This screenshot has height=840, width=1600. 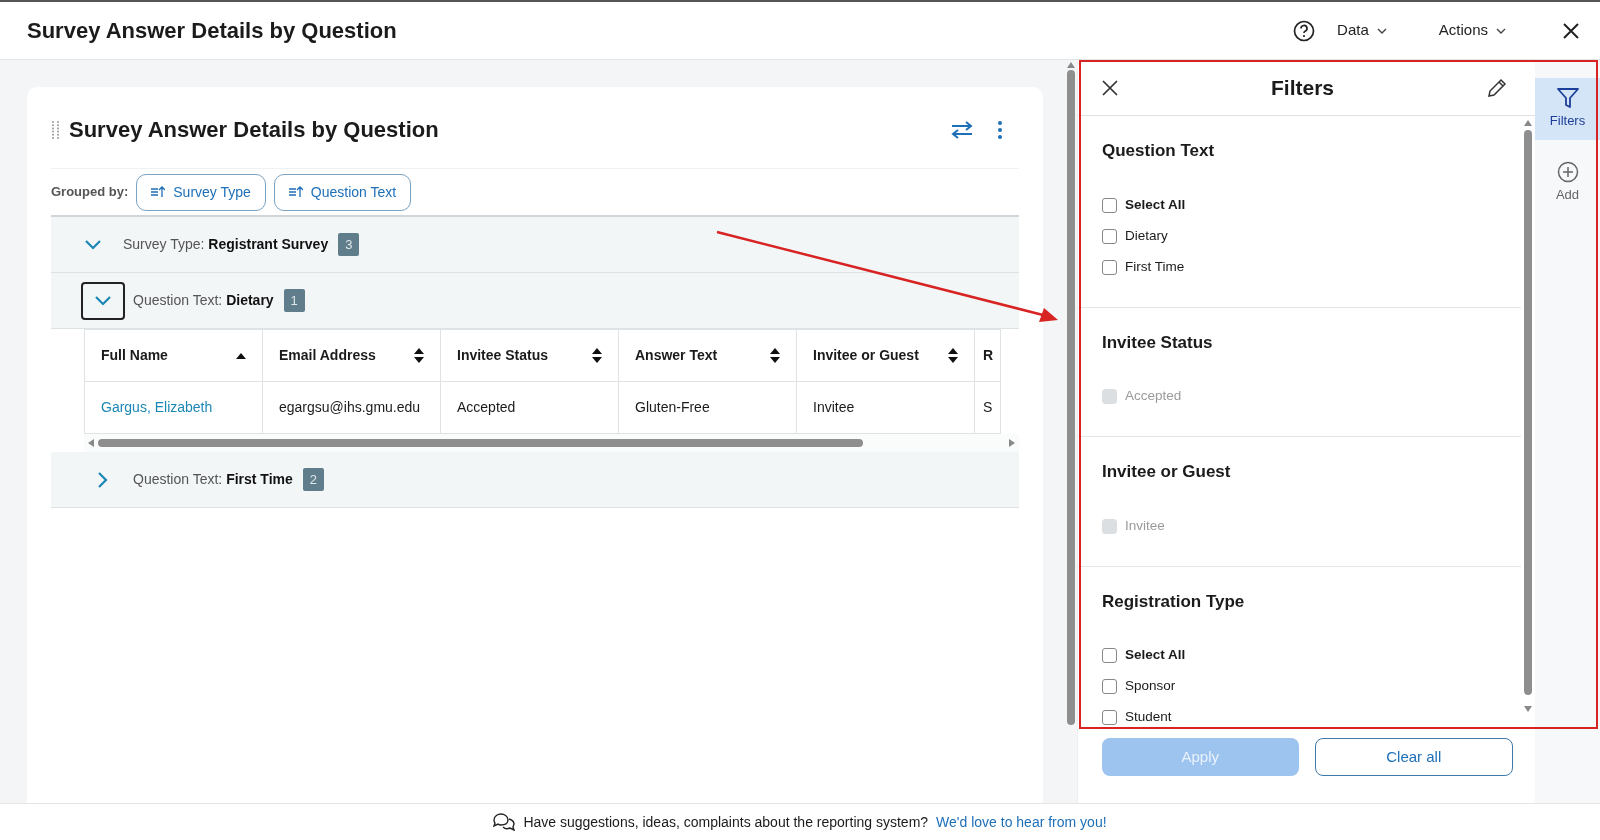 What do you see at coordinates (535, 245) in the screenshot?
I see `group-row: Survey Type: Registrant Survey 3` at bounding box center [535, 245].